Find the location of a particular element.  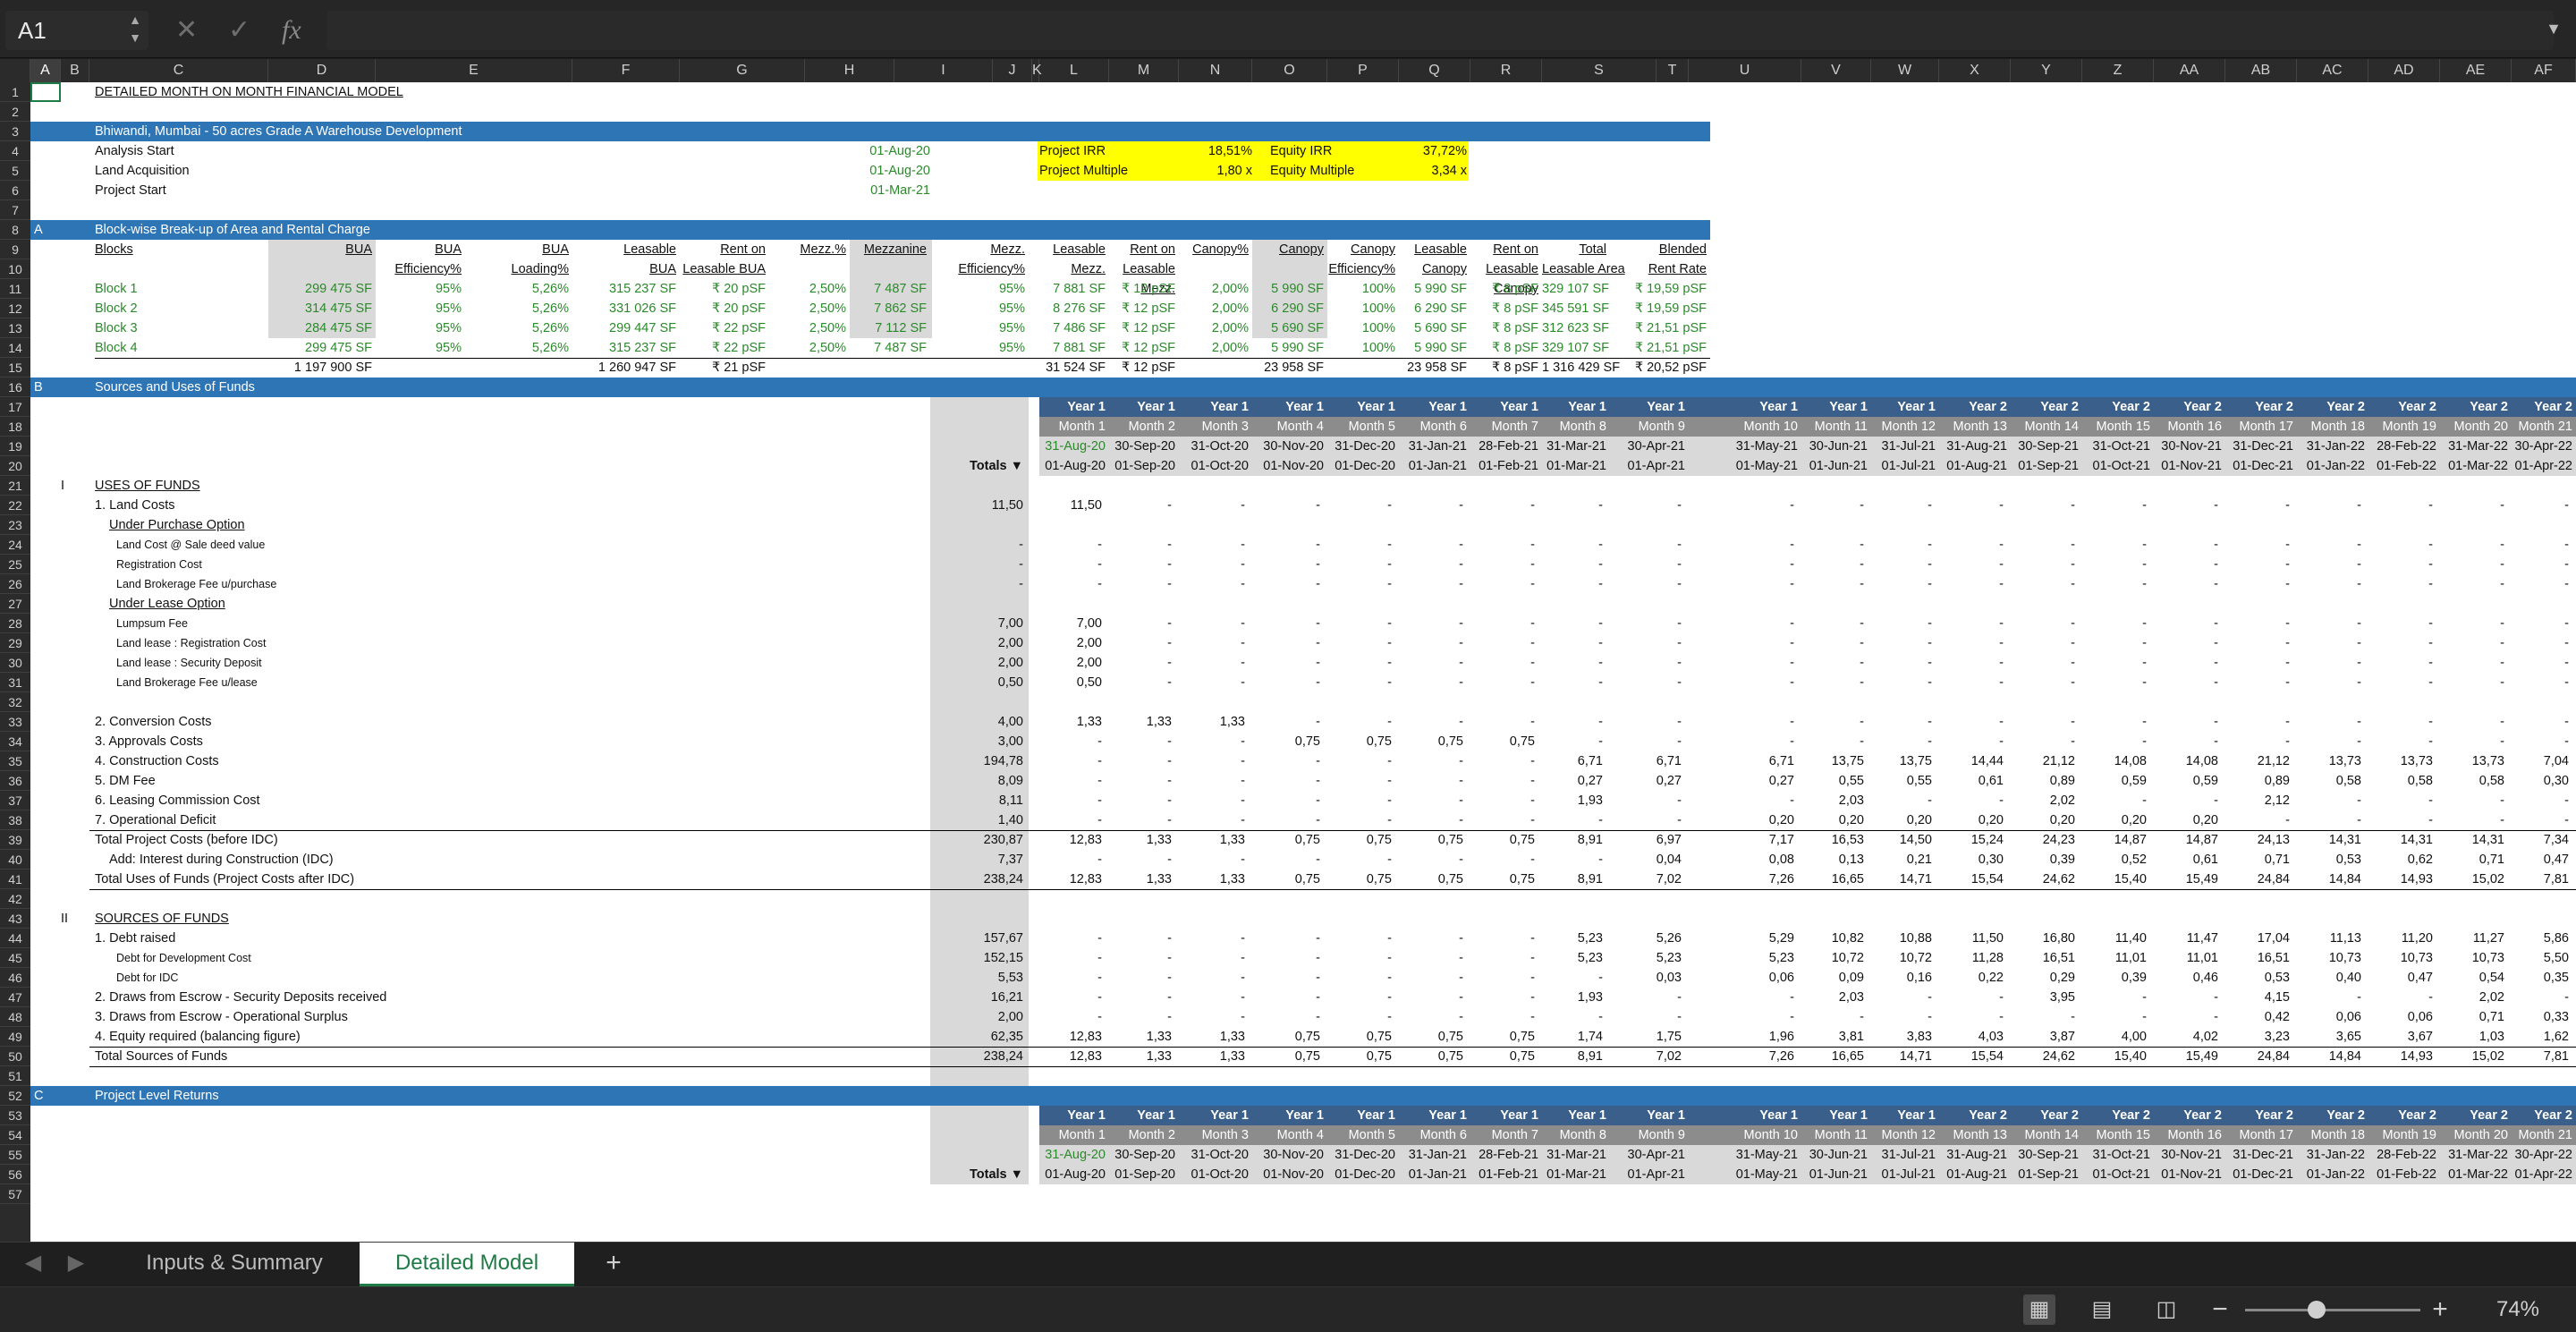

selected-cell-a1 is located at coordinates (45, 92).